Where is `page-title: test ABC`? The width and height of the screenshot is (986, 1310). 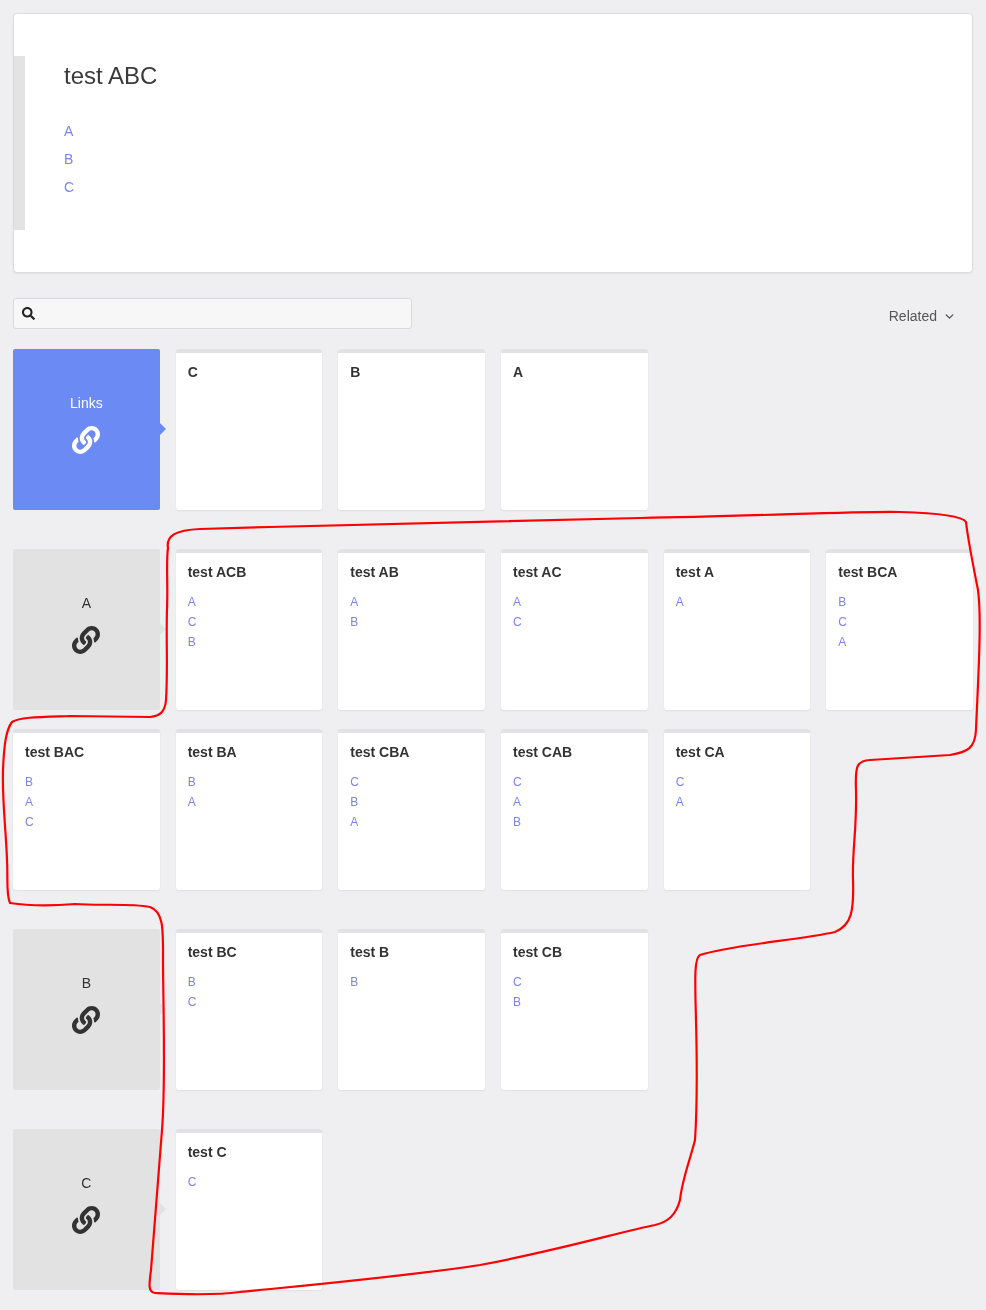
page-title: test ABC is located at coordinates (111, 76).